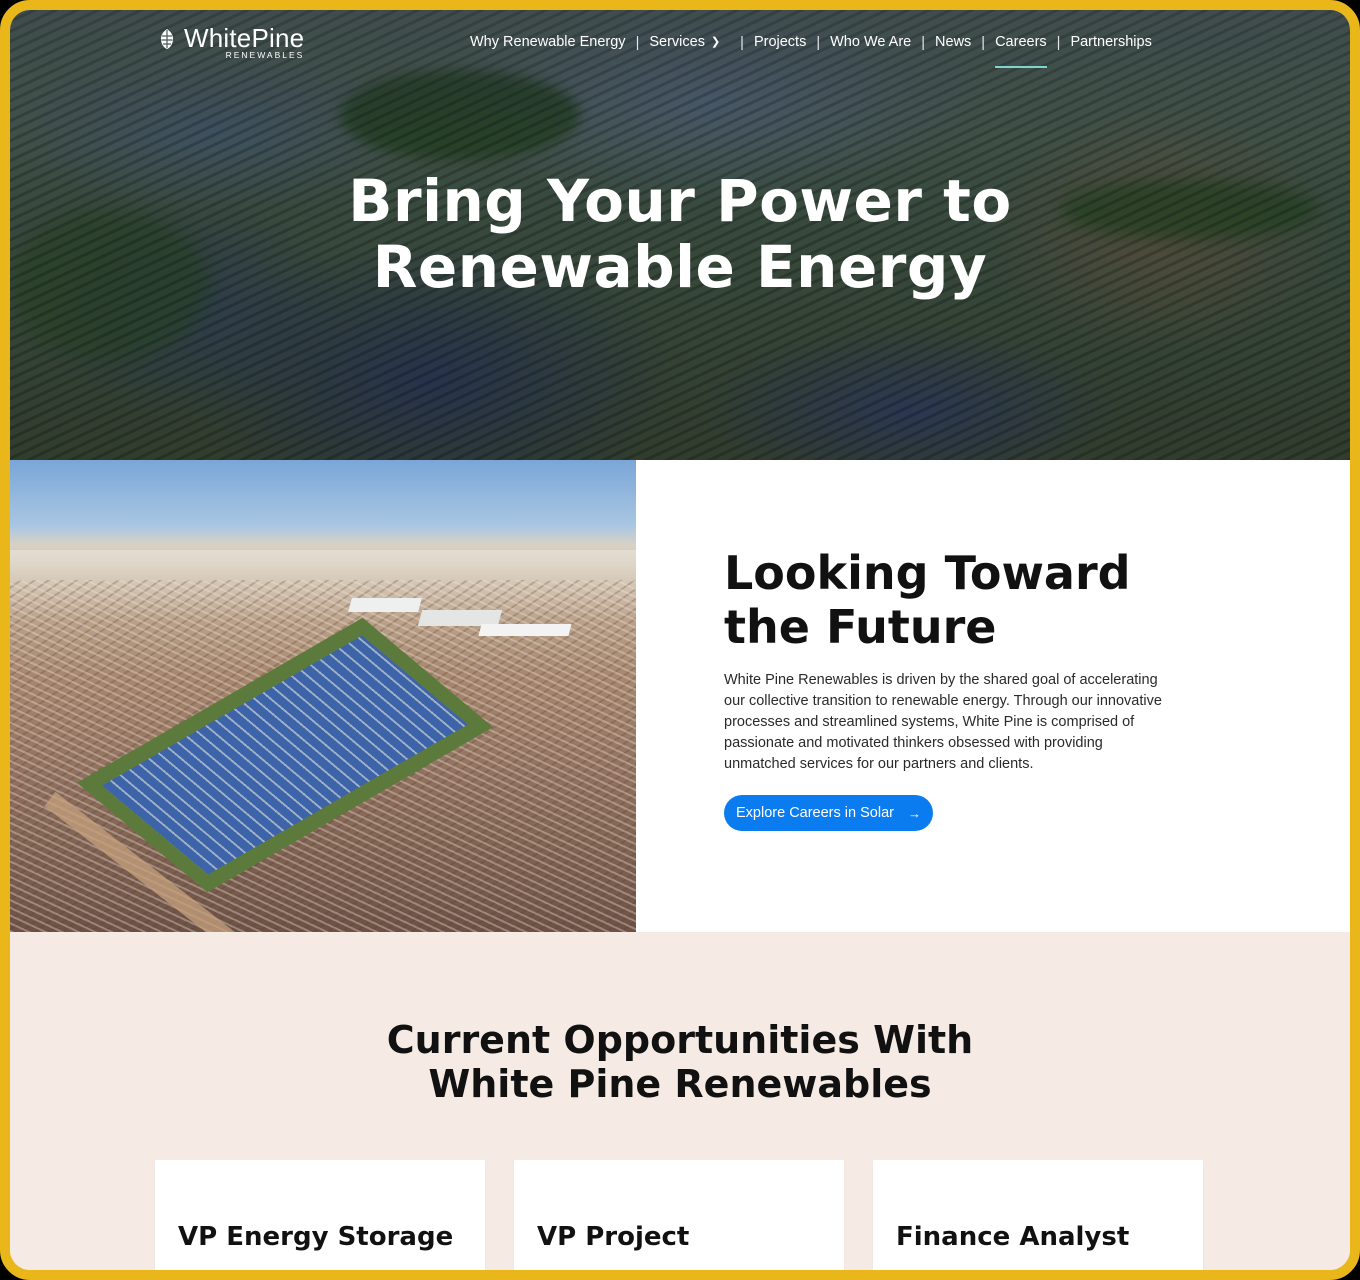 Image resolution: width=1360 pixels, height=1280 pixels. What do you see at coordinates (953, 43) in the screenshot?
I see `nav-item-news: News` at bounding box center [953, 43].